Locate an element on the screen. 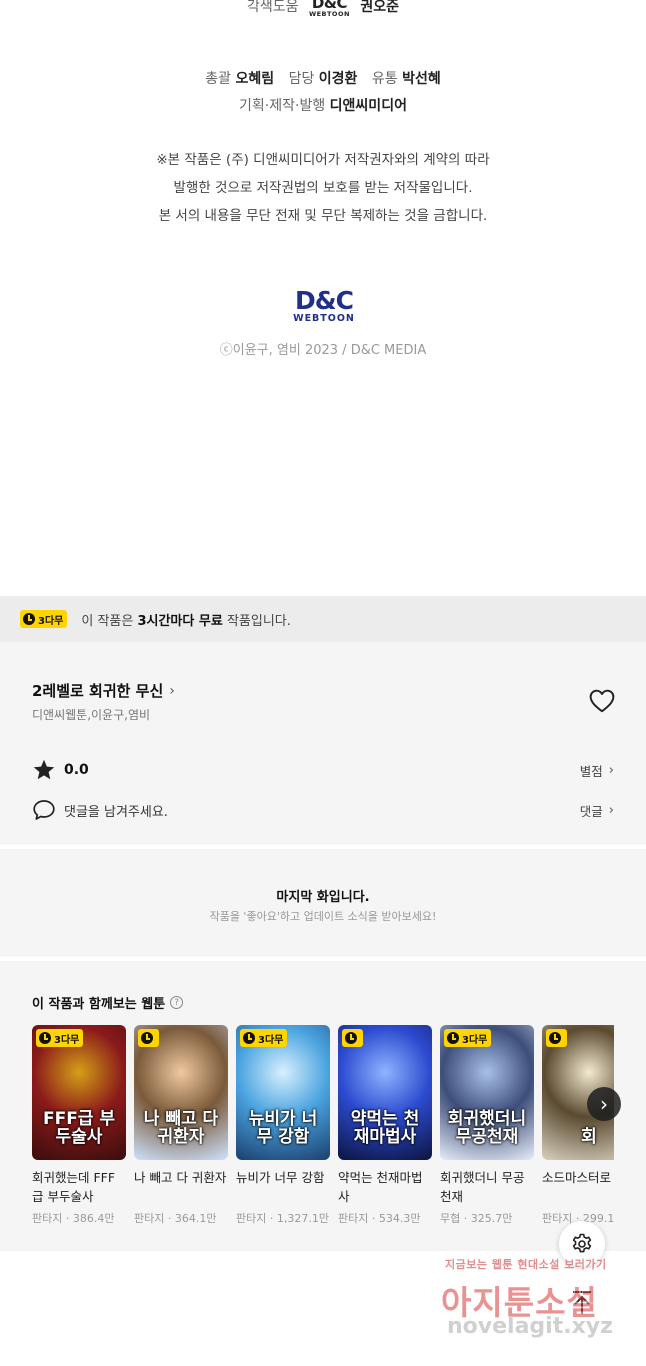  publisher-label: 기획·제작·발행 is located at coordinates (282, 106).